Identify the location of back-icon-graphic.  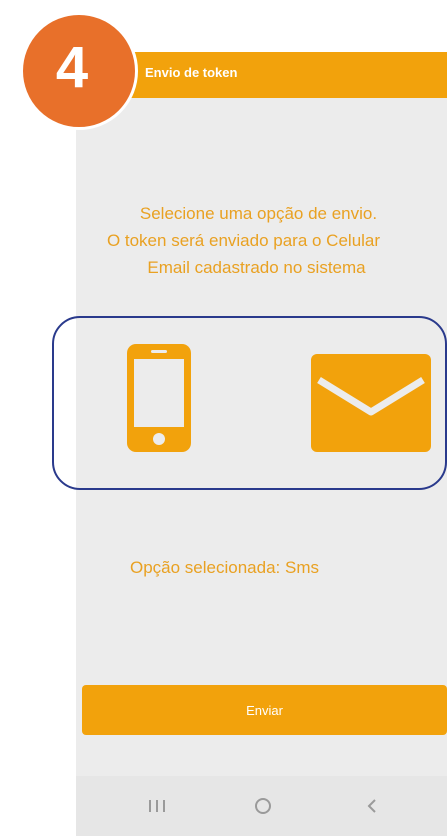
(371, 806).